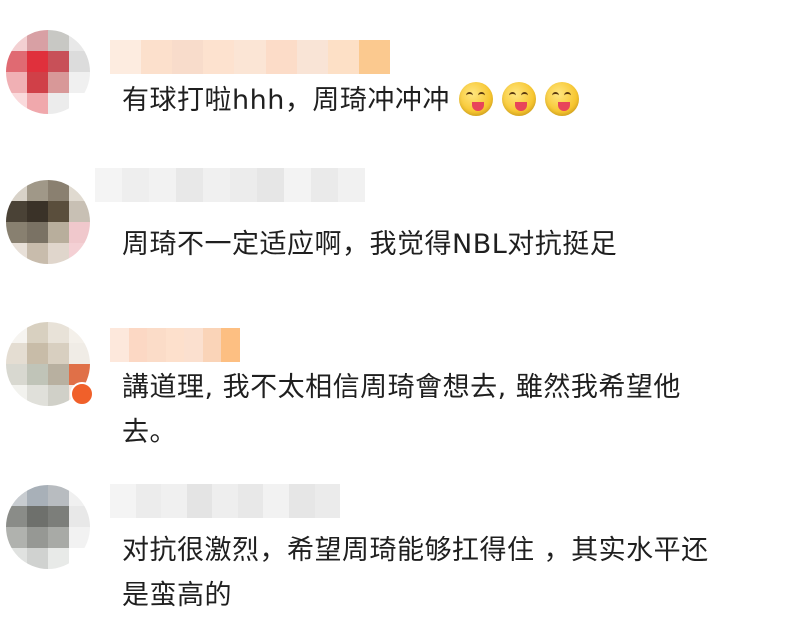 Image resolution: width=801 pixels, height=639 pixels. I want to click on comment-text-content: 周琦不一定适应啊，我觉得NBL对抗挺足, so click(370, 244).